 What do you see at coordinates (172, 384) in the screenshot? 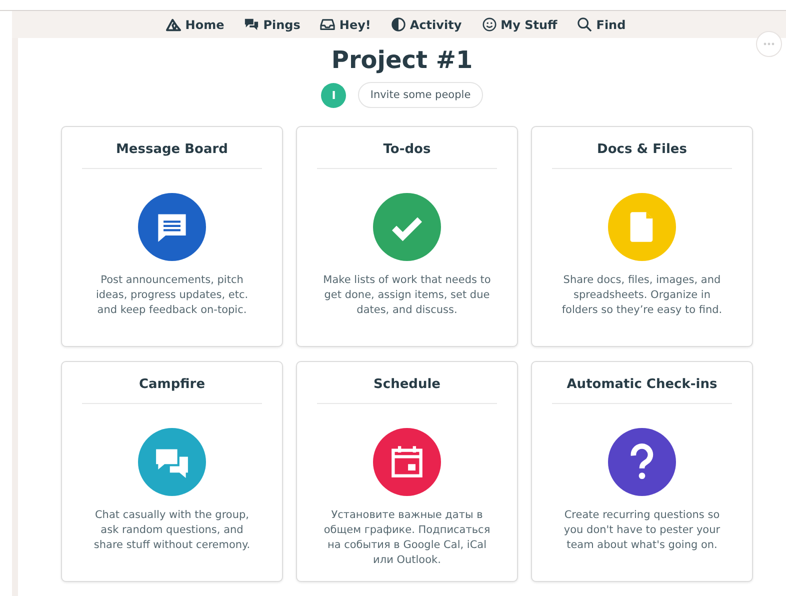
I see `card-title: Campfire` at bounding box center [172, 384].